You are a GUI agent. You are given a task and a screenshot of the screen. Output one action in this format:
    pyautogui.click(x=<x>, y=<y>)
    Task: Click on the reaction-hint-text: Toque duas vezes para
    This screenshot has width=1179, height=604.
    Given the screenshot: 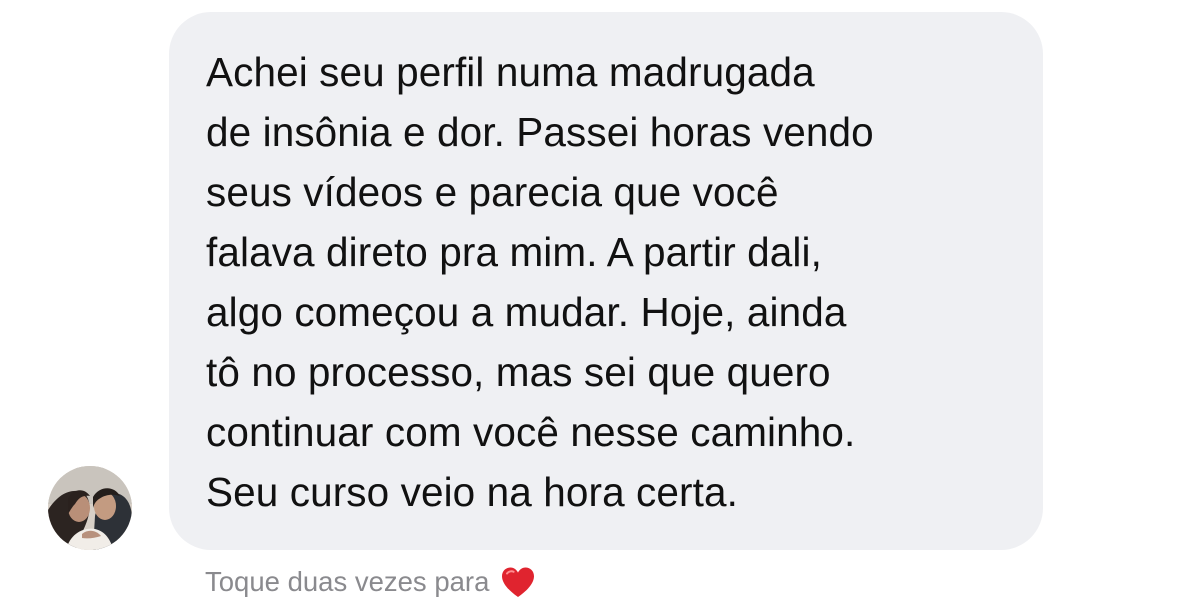 What is the action you would take?
    pyautogui.click(x=347, y=581)
    